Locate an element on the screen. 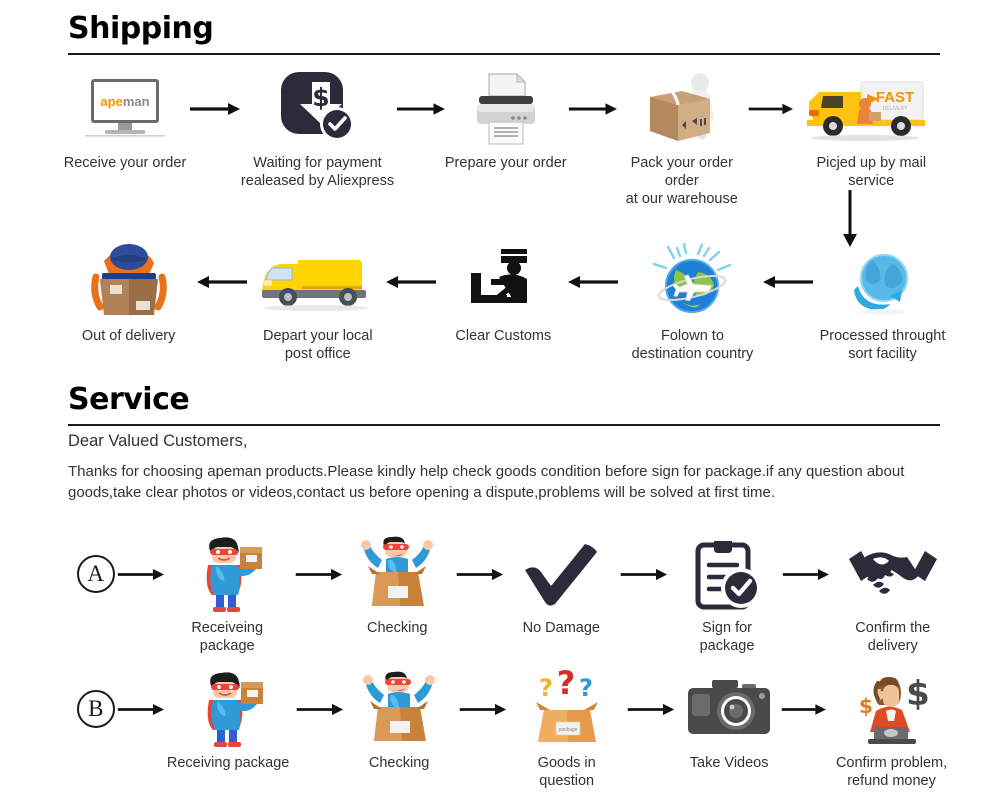 Image resolution: width=1000 pixels, height=800 pixels. shipping-step-label: Depart your local post office is located at coordinates (317, 345).